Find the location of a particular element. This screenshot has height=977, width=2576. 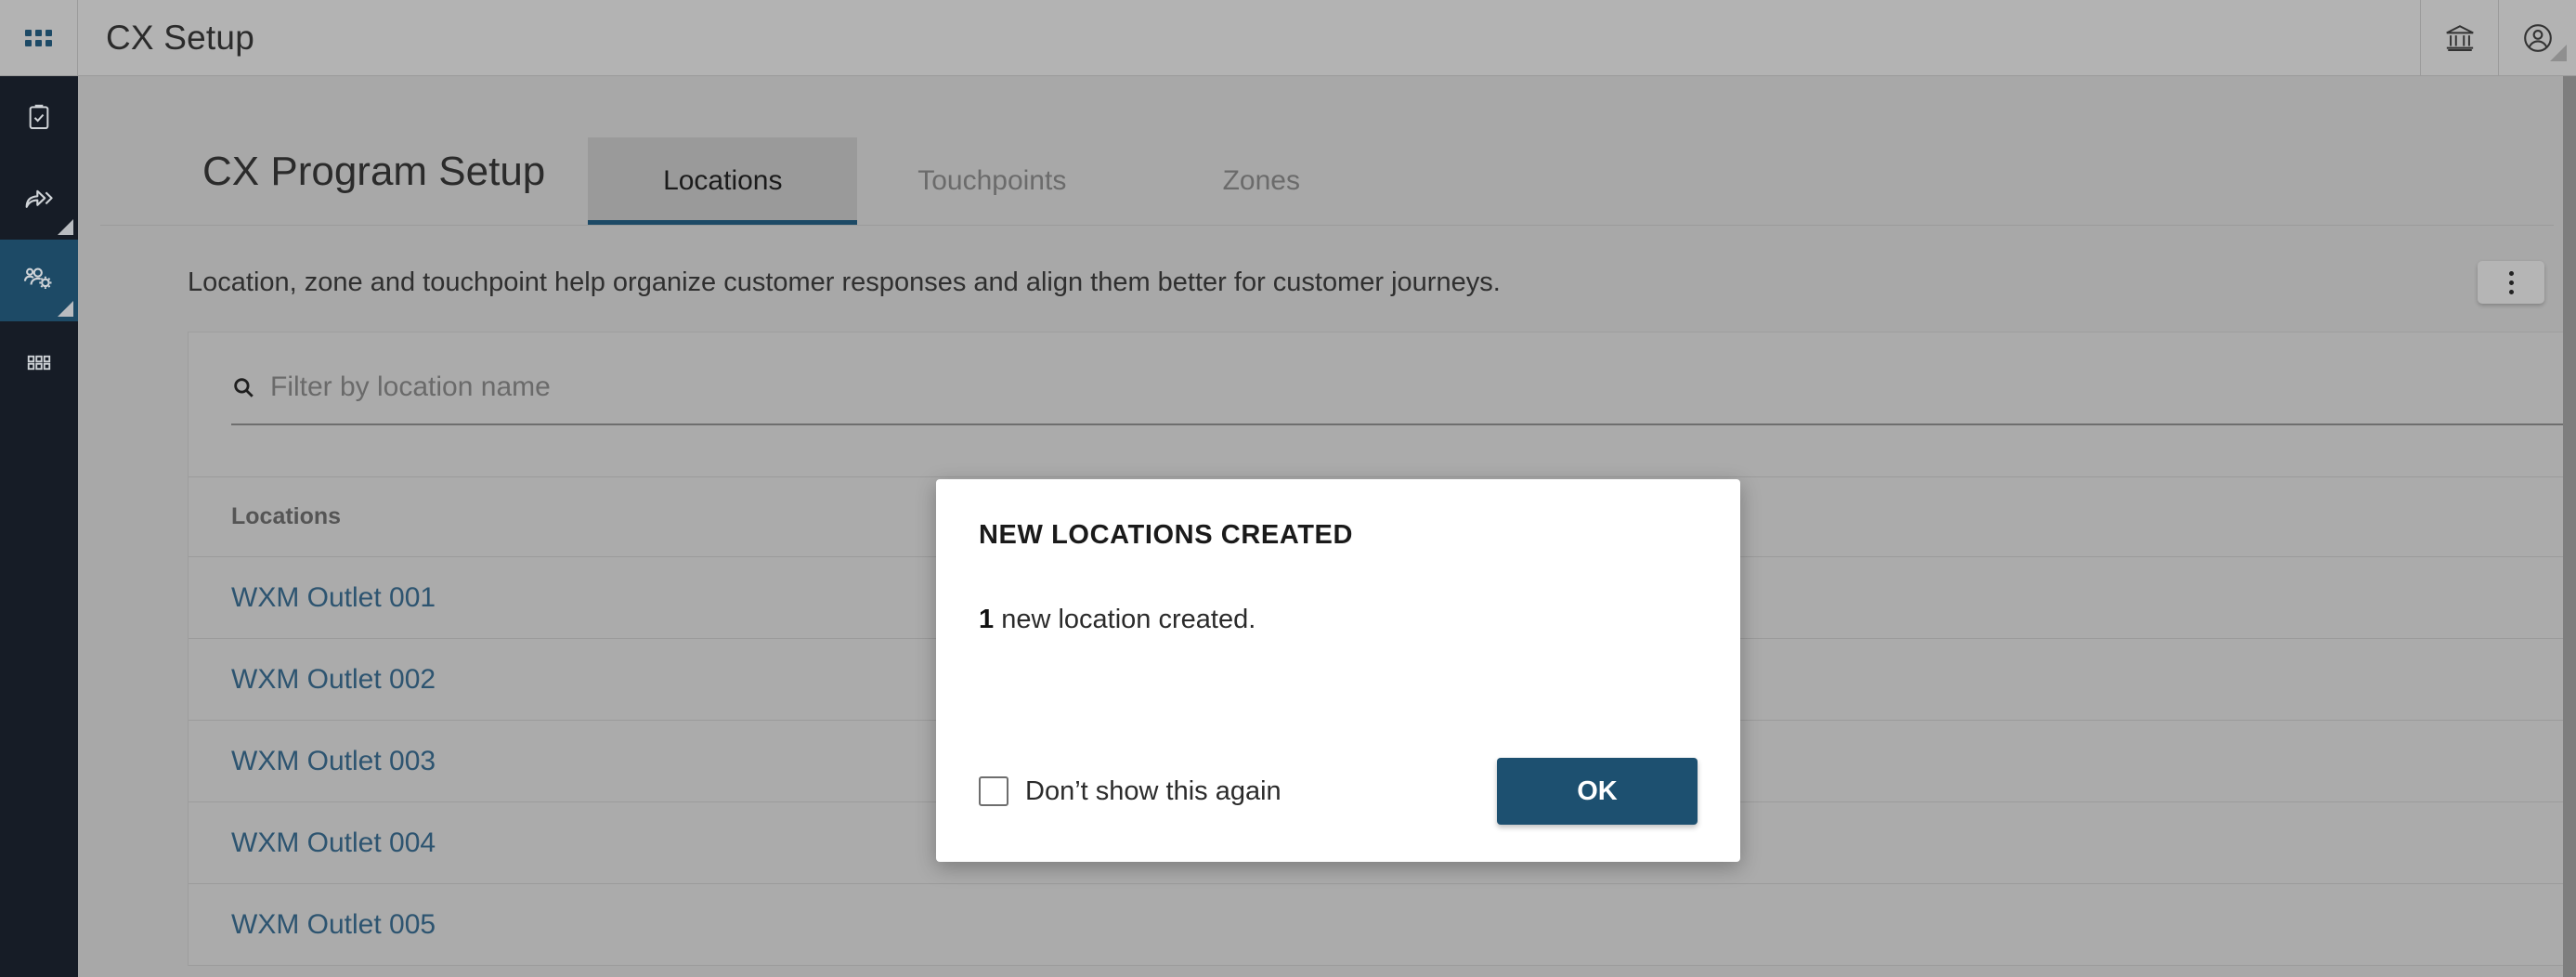

dont-show-again-checkbox is located at coordinates (994, 791).